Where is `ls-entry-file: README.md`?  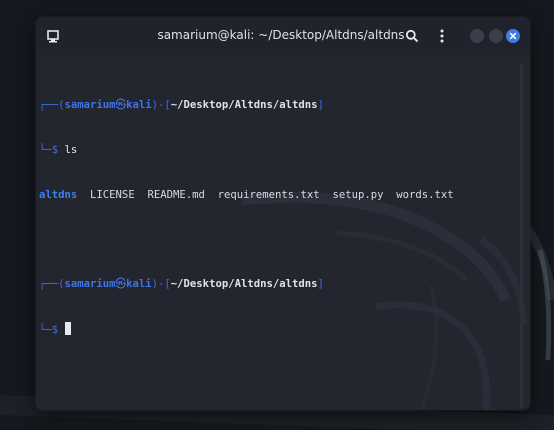 ls-entry-file: README.md is located at coordinates (176, 195).